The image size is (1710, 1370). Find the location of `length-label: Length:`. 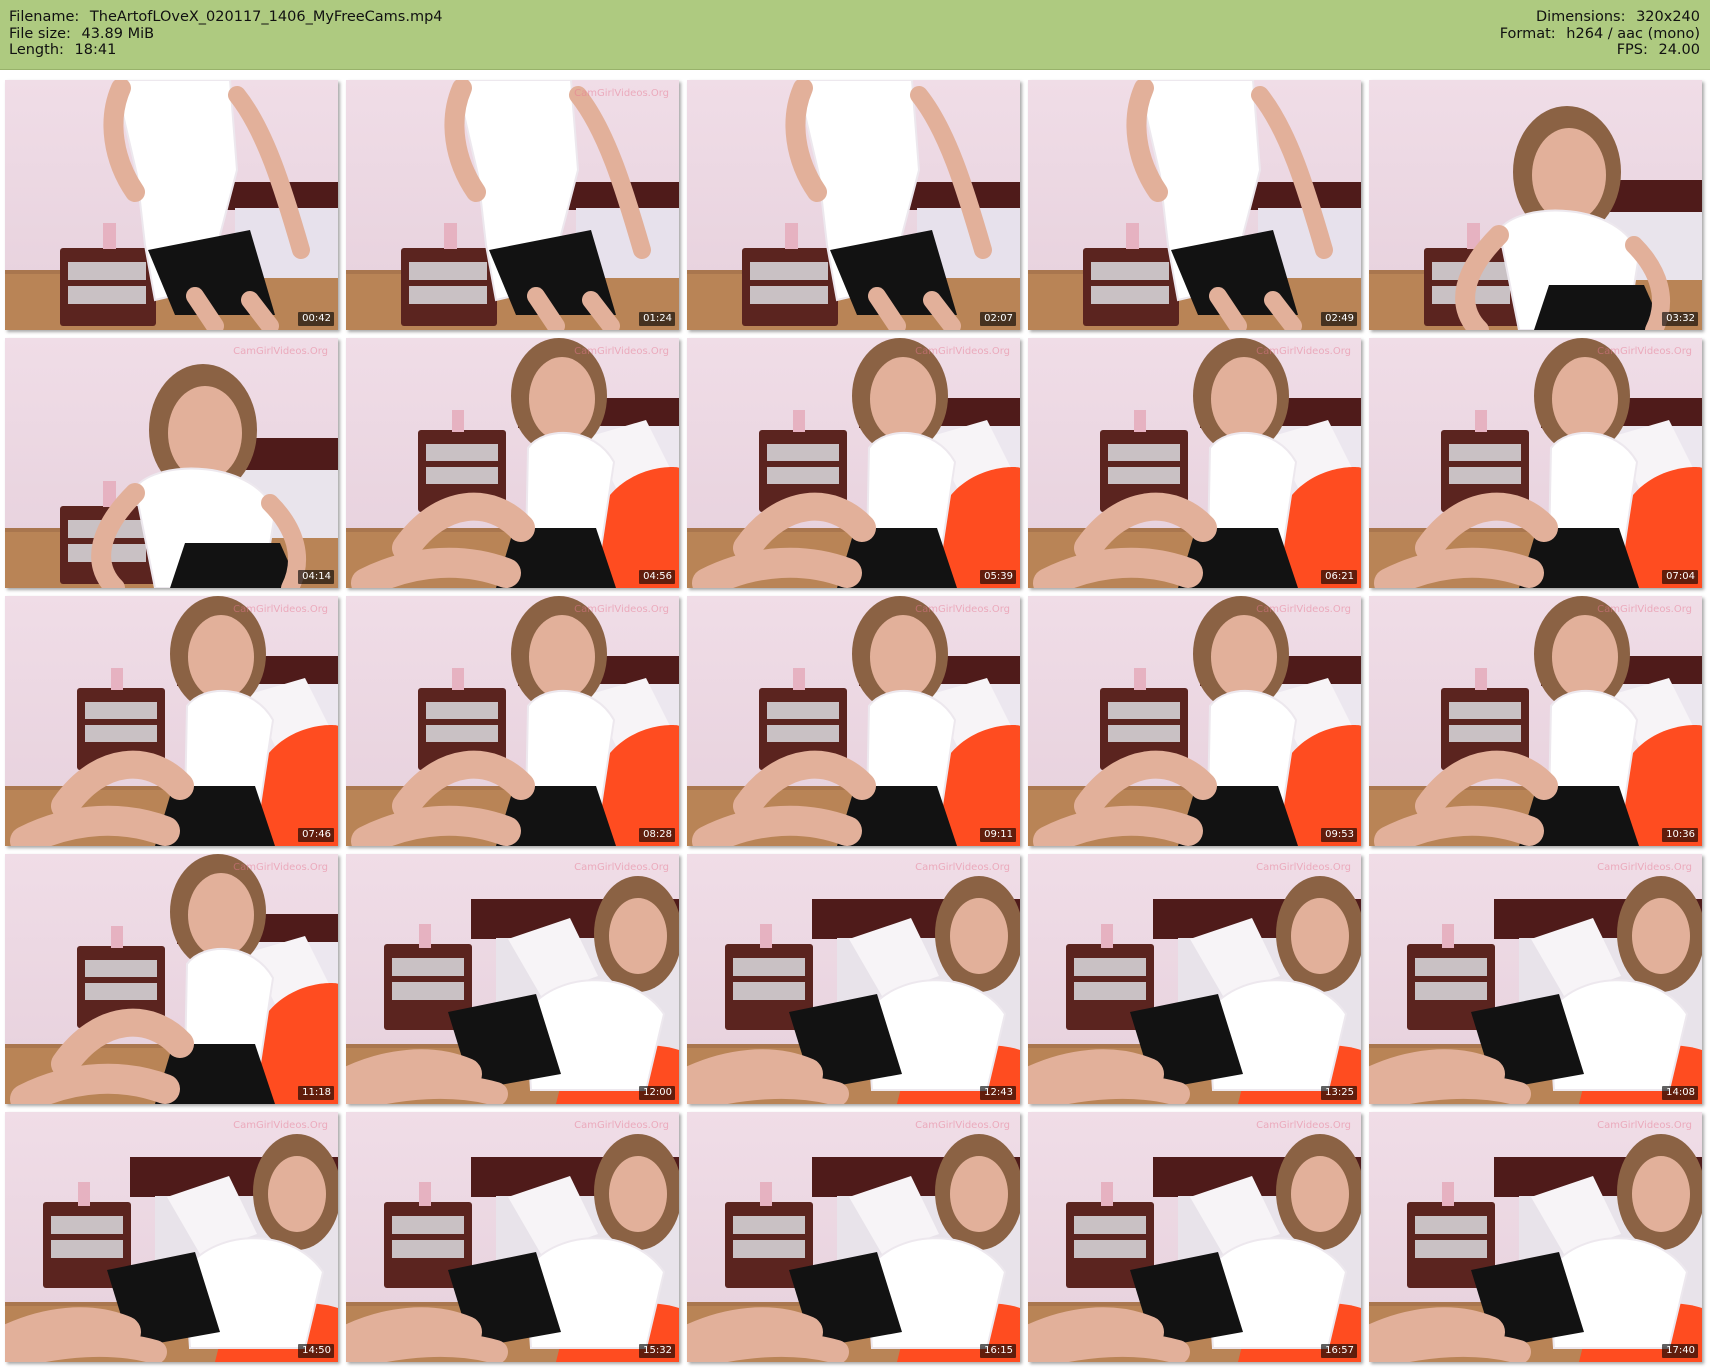

length-label: Length: is located at coordinates (36, 50).